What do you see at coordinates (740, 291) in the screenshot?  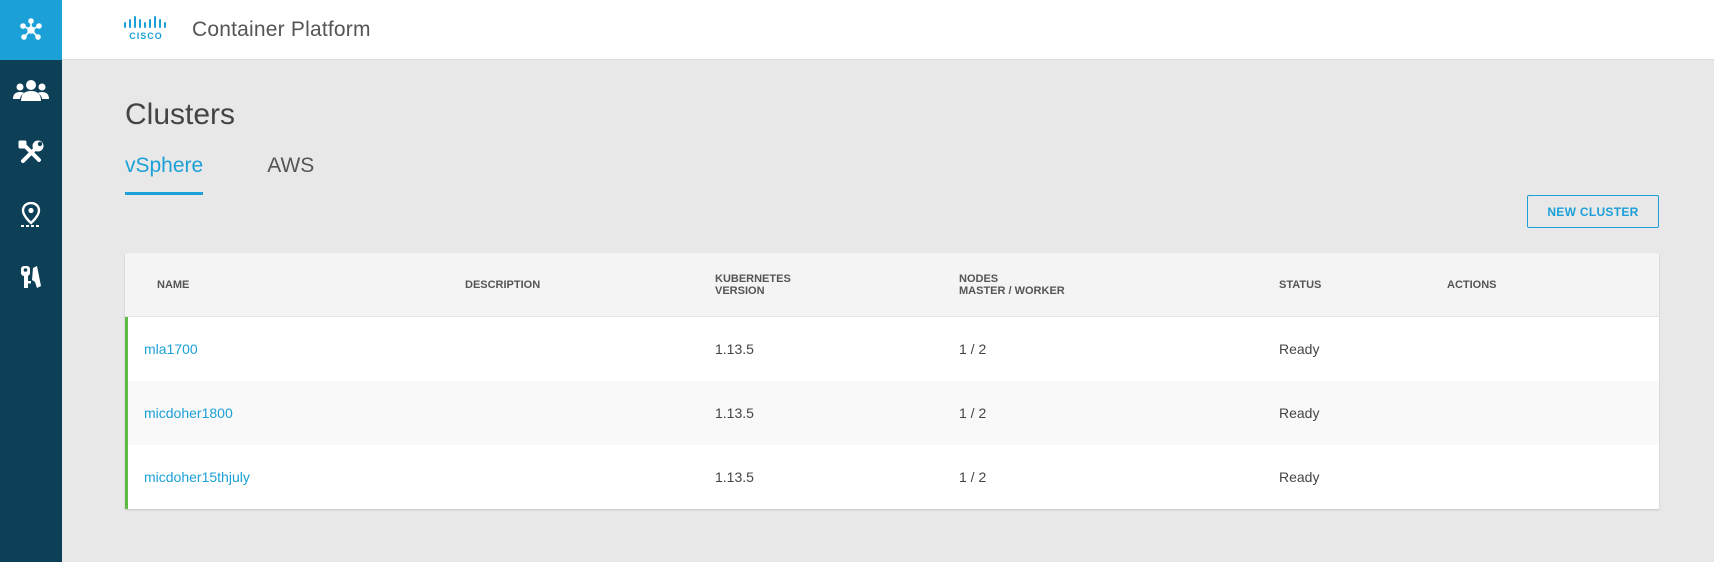 I see `column-header-kubernetes-line2: VERSION` at bounding box center [740, 291].